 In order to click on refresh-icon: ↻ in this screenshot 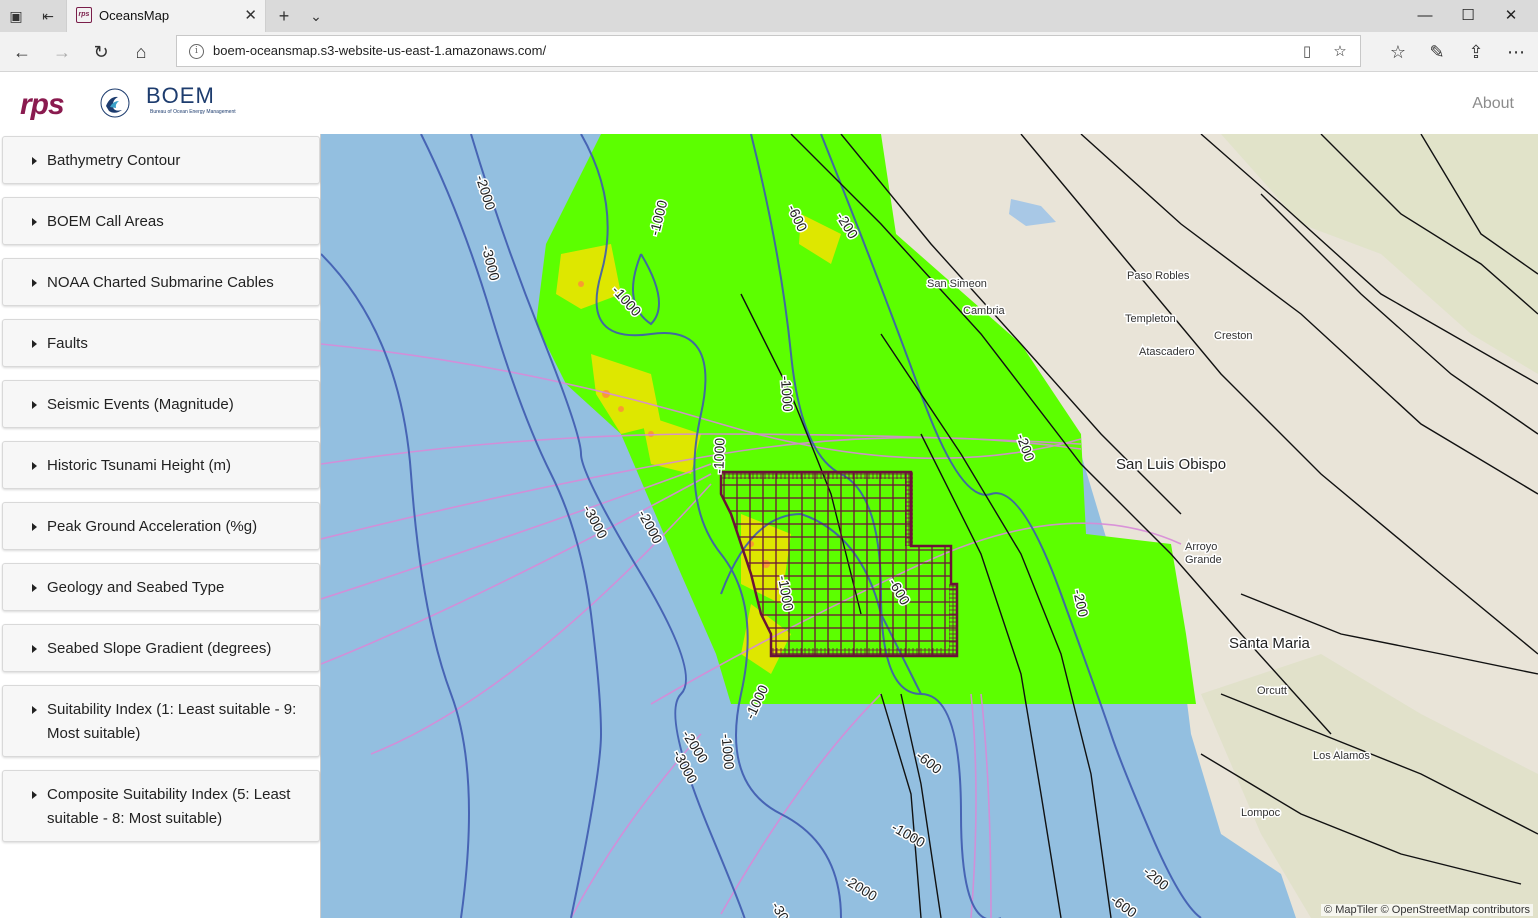, I will do `click(101, 52)`.